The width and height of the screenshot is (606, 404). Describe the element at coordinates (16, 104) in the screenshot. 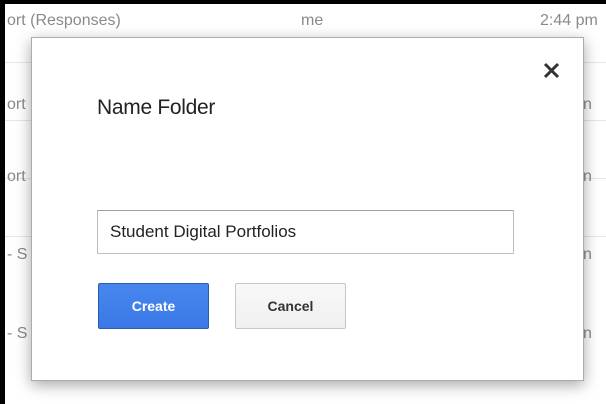

I see `file-name: ort` at that location.